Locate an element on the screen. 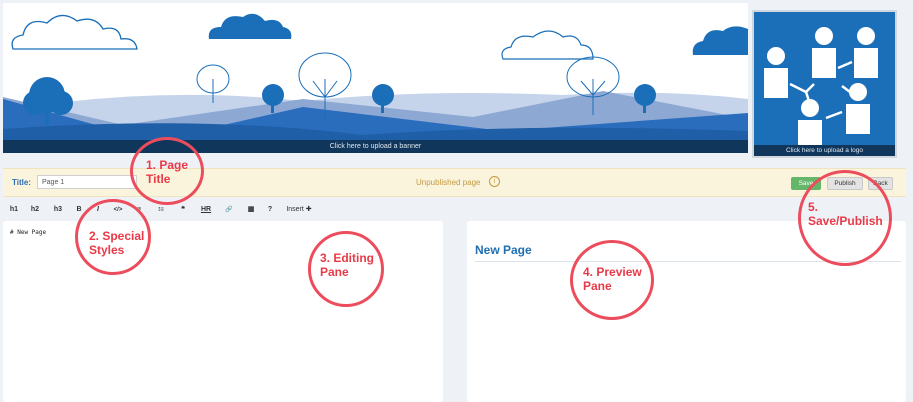 This screenshot has width=913, height=402. logo-upload-area: Click here to upload a logo is located at coordinates (824, 84).